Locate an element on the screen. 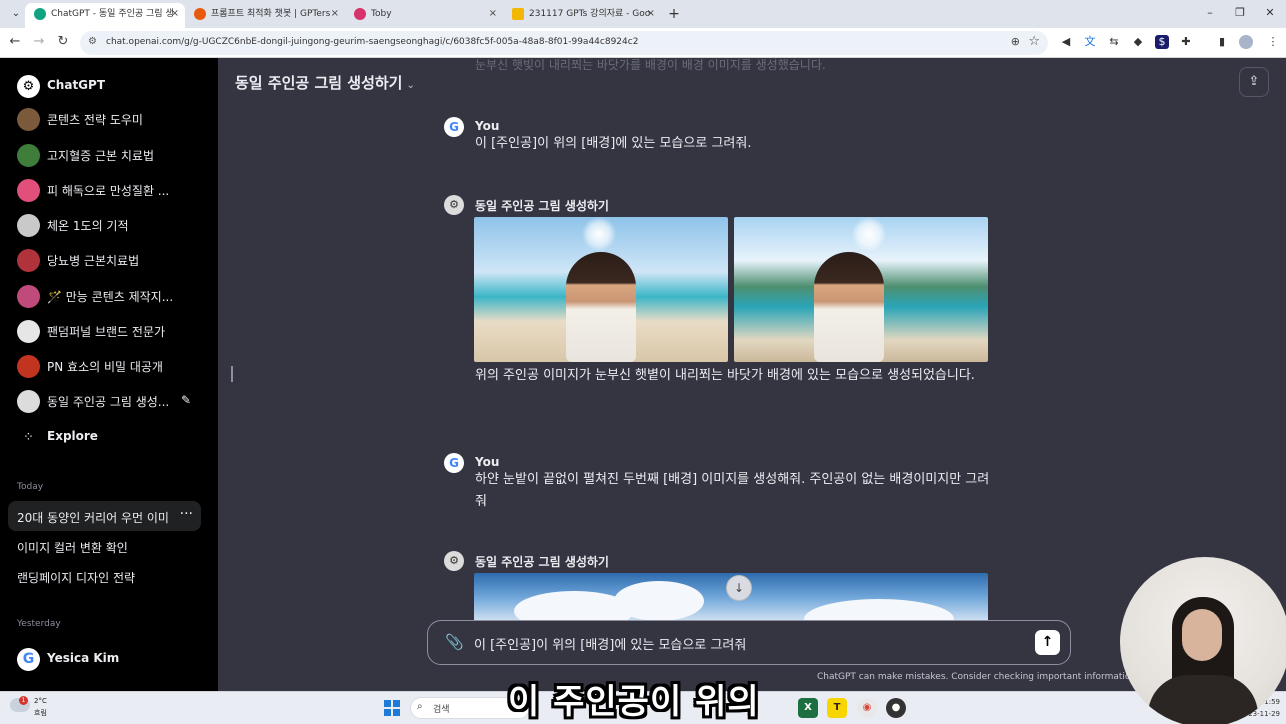 This screenshot has width=1286, height=724. browser-tab-chatgpt: ChatGPT - 동일 주인공 그림 생 × is located at coordinates (105, 15).